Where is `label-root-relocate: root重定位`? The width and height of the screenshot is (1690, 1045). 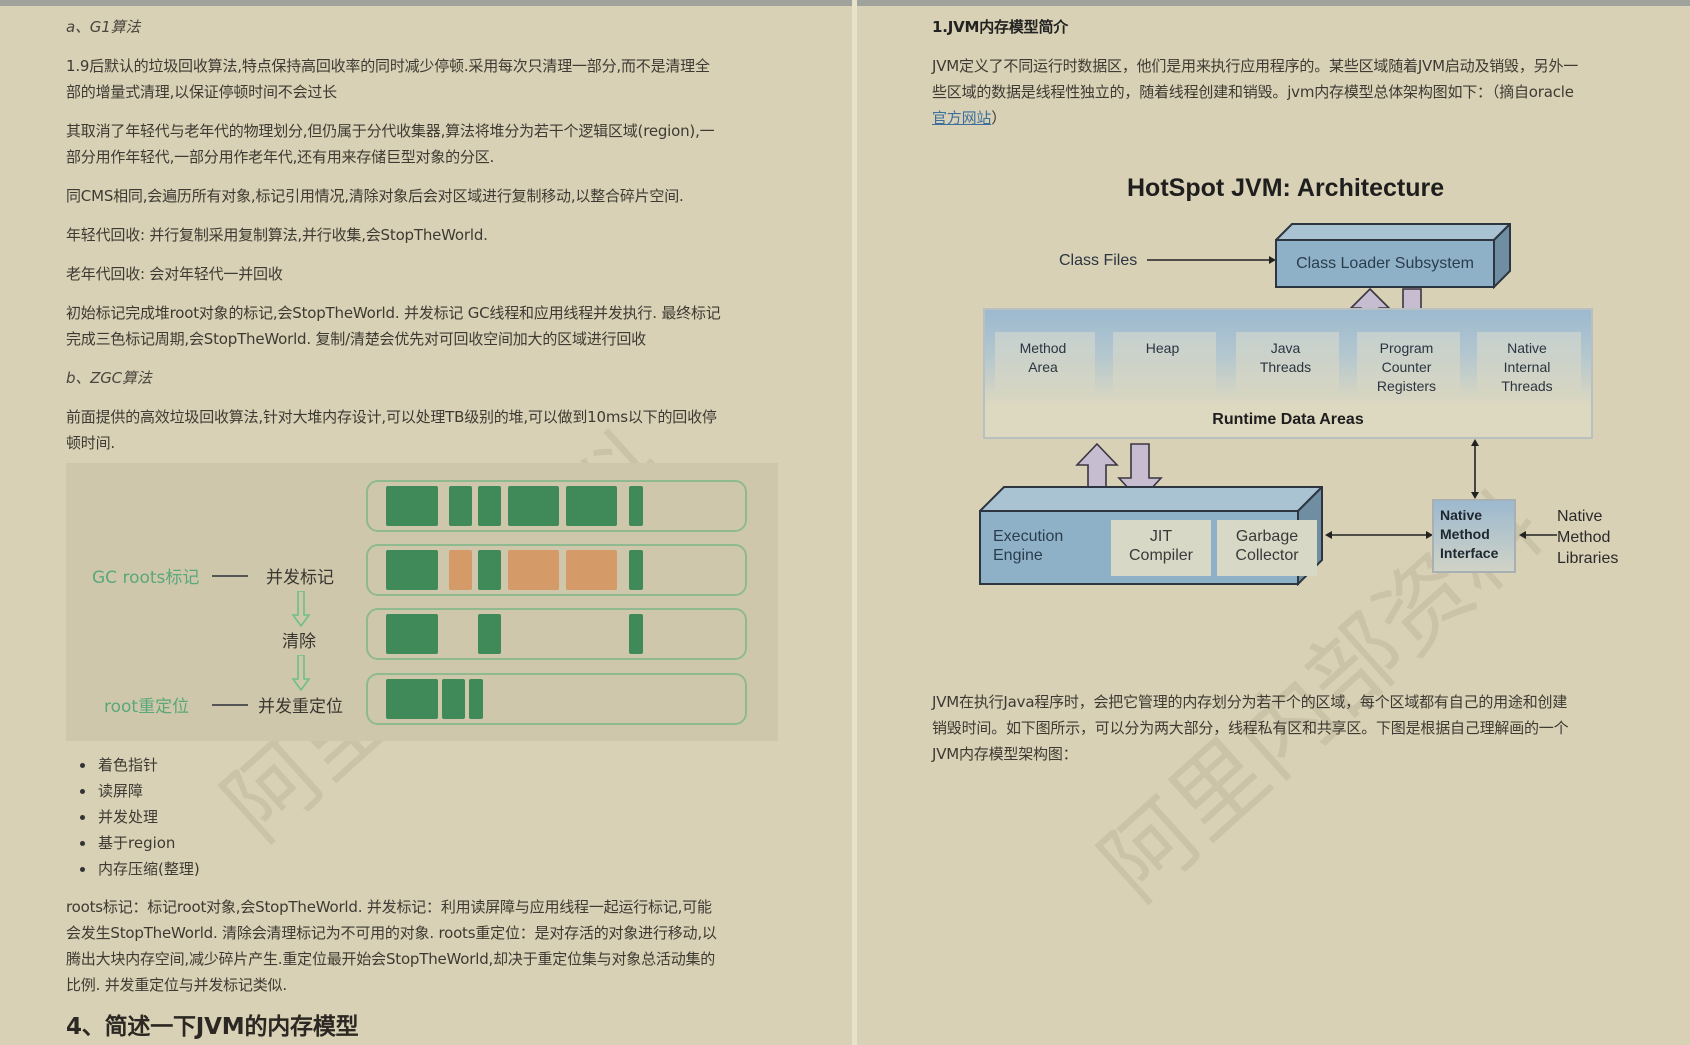 label-root-relocate: root重定位 is located at coordinates (147, 707).